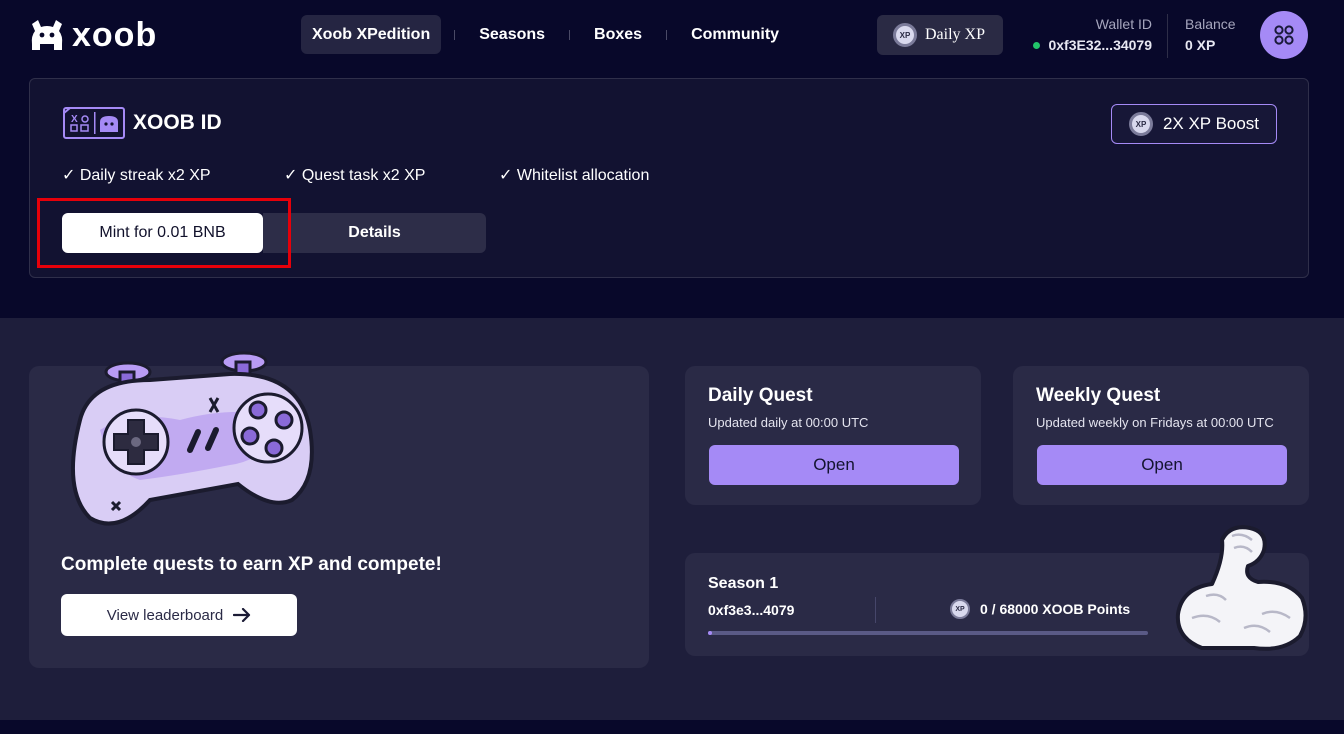 The height and width of the screenshot is (734, 1344). I want to click on wallet-info: Wallet ID 0xf3E32...34079, so click(1092, 35).